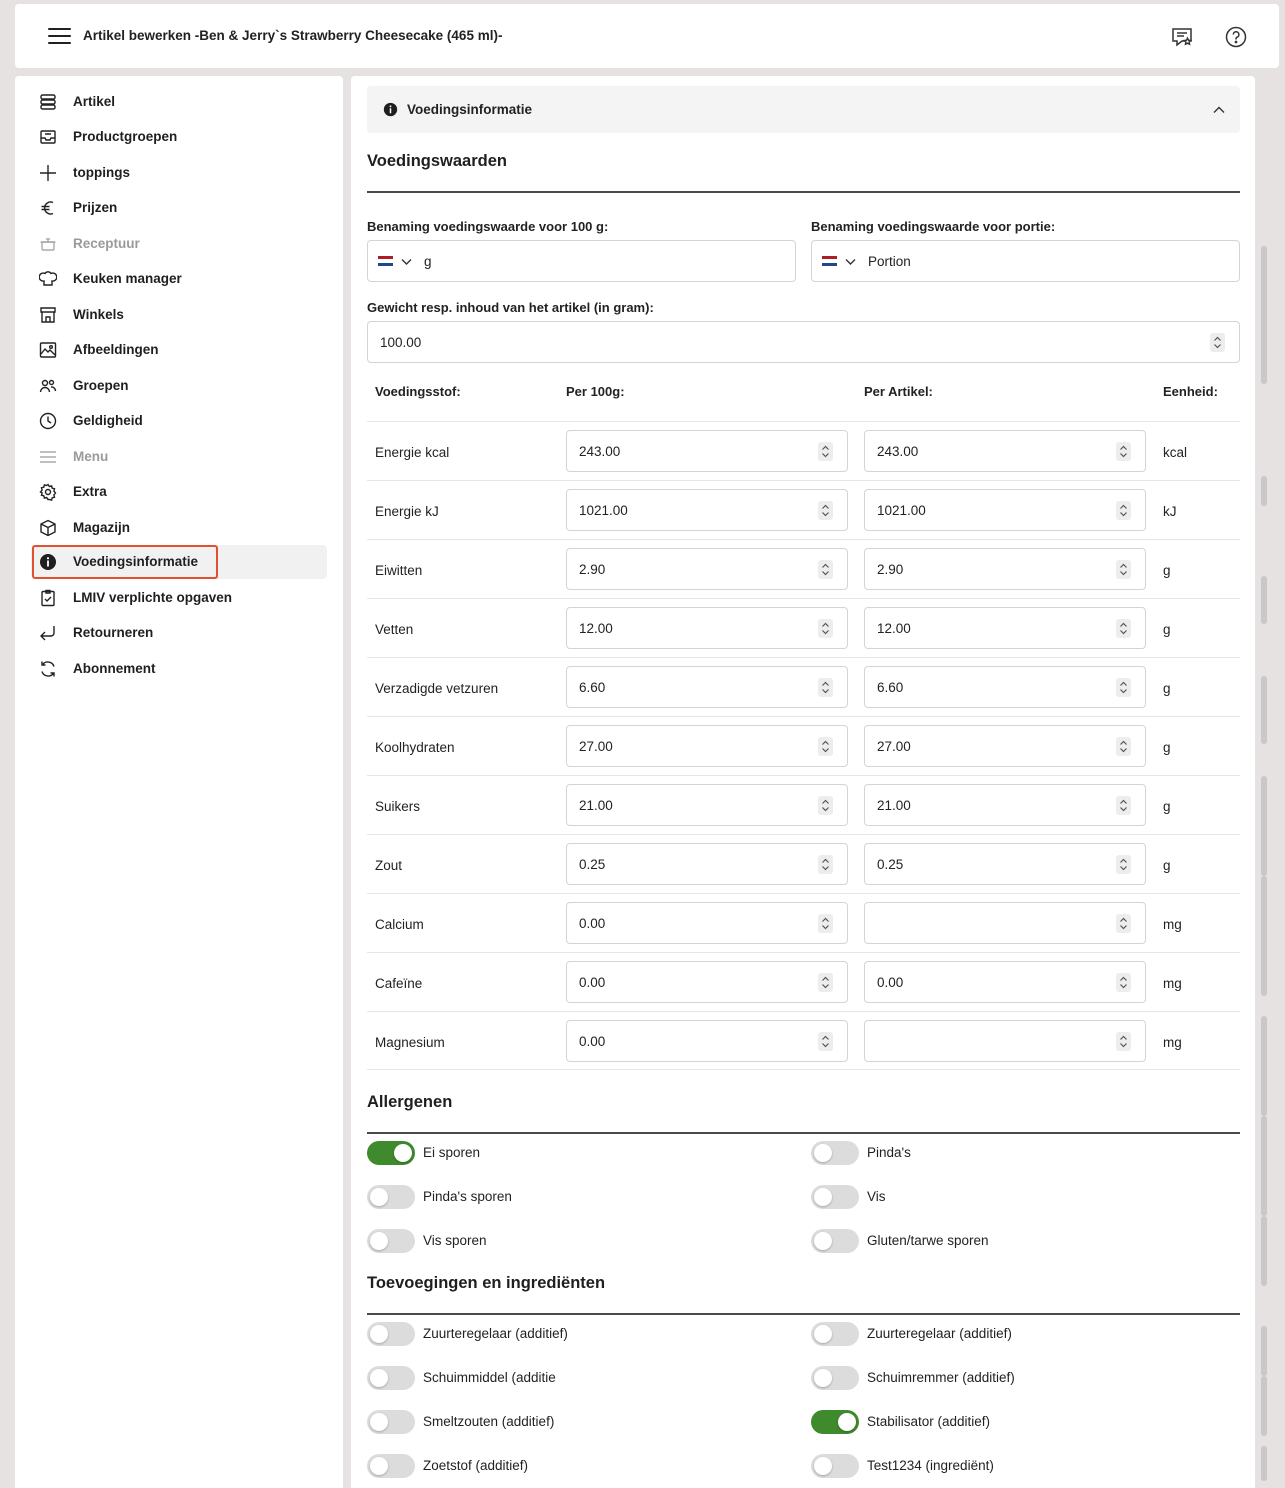 This screenshot has height=1488, width=1285. I want to click on feedback-star-icon, so click(1182, 37).